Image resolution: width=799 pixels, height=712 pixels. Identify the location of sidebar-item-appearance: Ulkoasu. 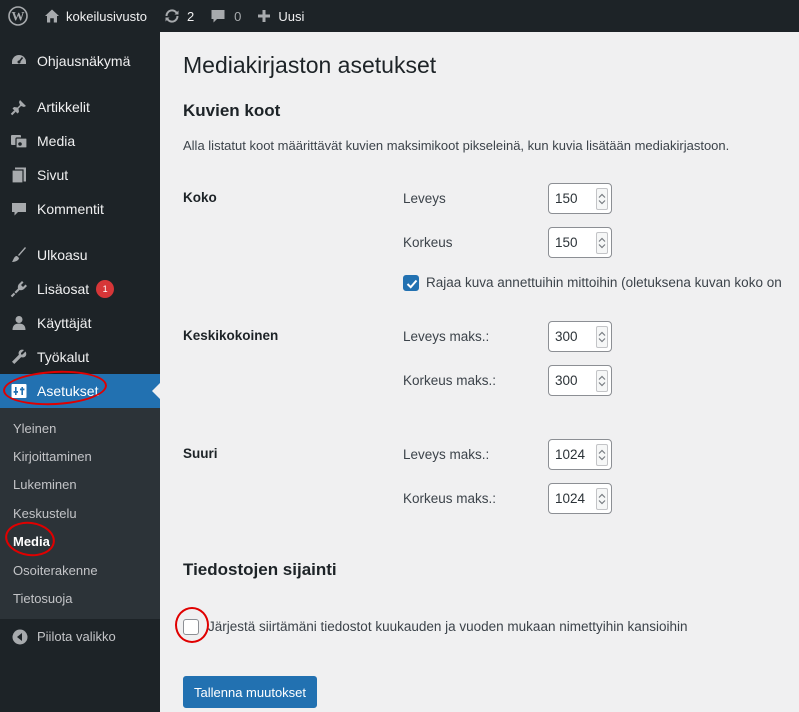
(80, 255).